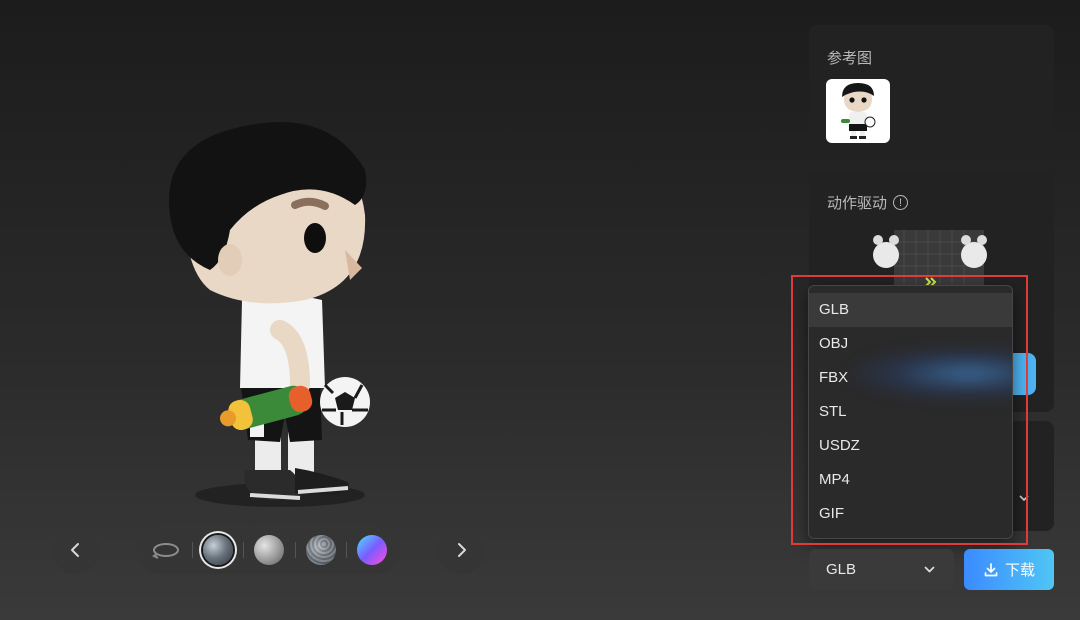  Describe the element at coordinates (881, 569) in the screenshot. I see `format-select: GLB` at that location.